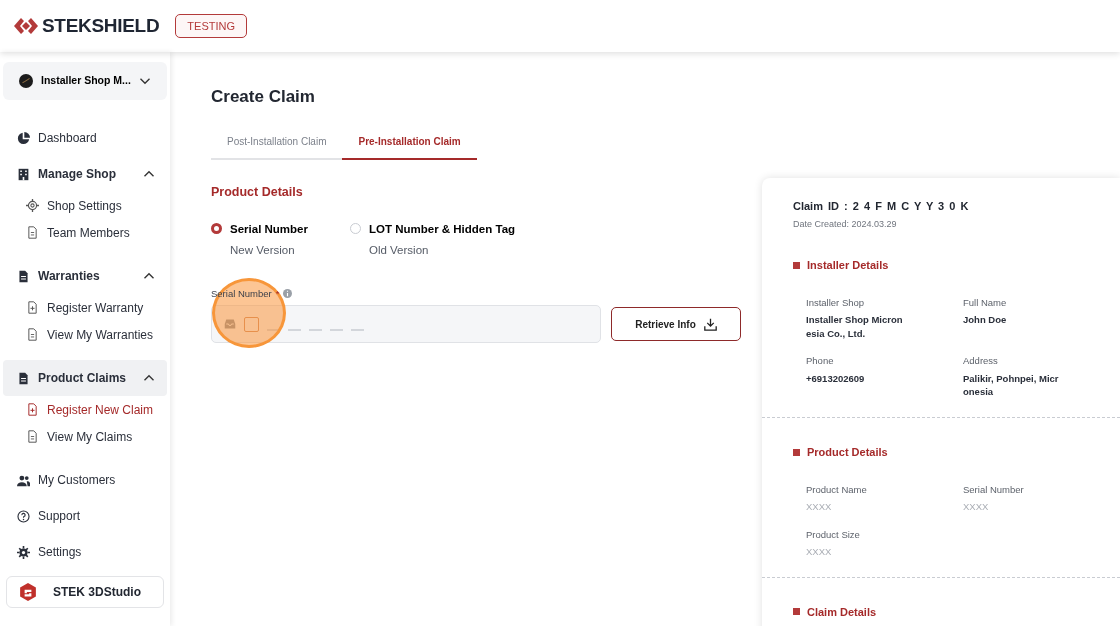 The width and height of the screenshot is (1120, 626). I want to click on field-label: Product Name, so click(837, 489).